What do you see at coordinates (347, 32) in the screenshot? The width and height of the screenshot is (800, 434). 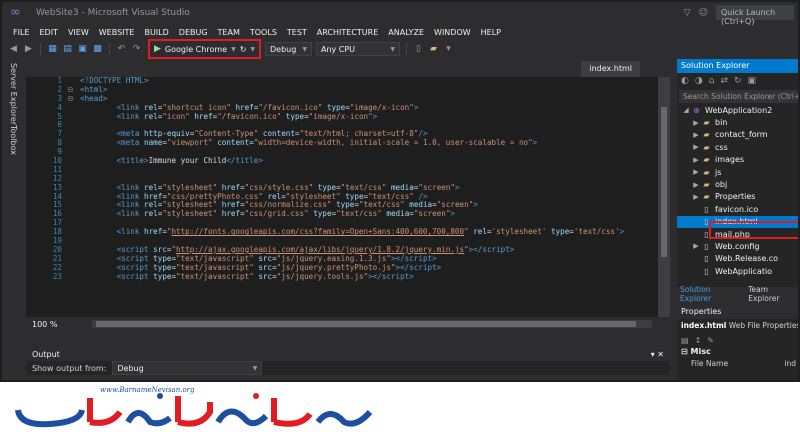 I see `menu-architecture: ARCHITECTURE` at bounding box center [347, 32].